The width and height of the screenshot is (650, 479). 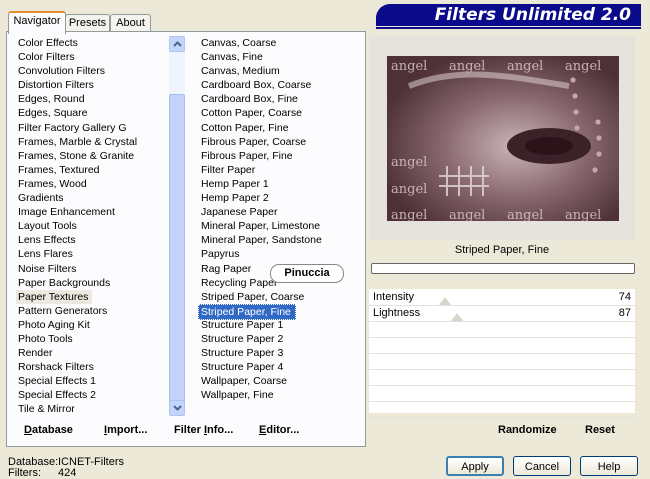 I want to click on category-item: Photo Aging Kit, so click(x=91, y=325).